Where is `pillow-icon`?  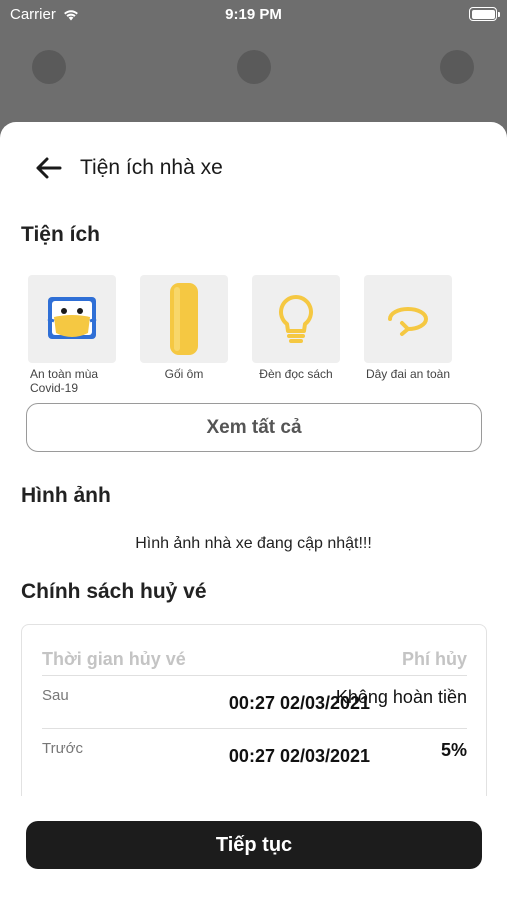
pillow-icon is located at coordinates (184, 319).